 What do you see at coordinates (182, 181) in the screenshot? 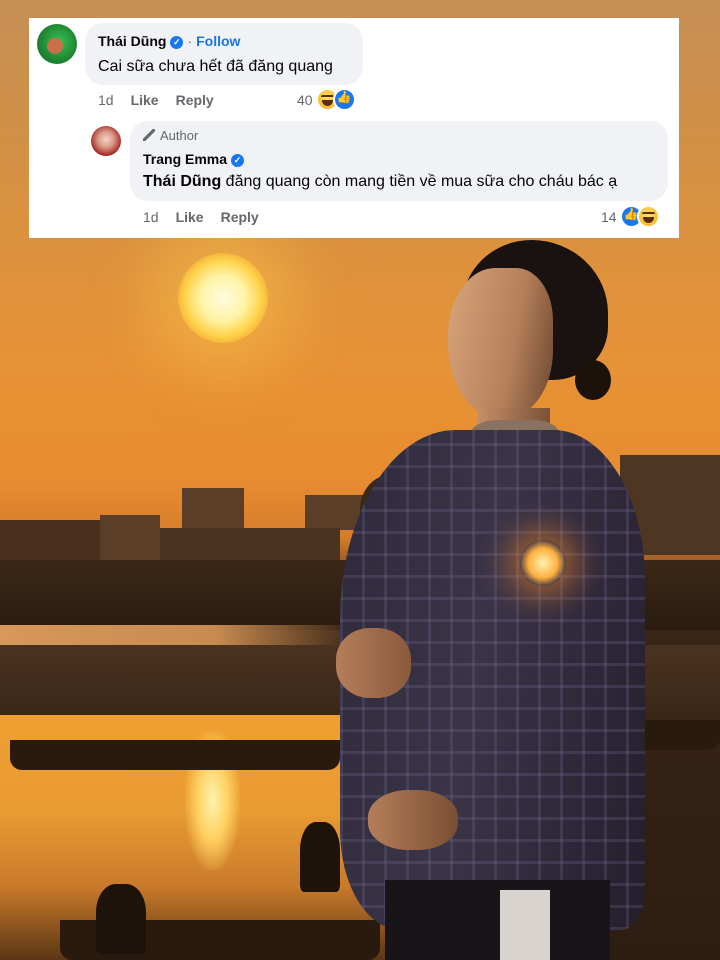
I see `mention-link: Thái Dũng` at bounding box center [182, 181].